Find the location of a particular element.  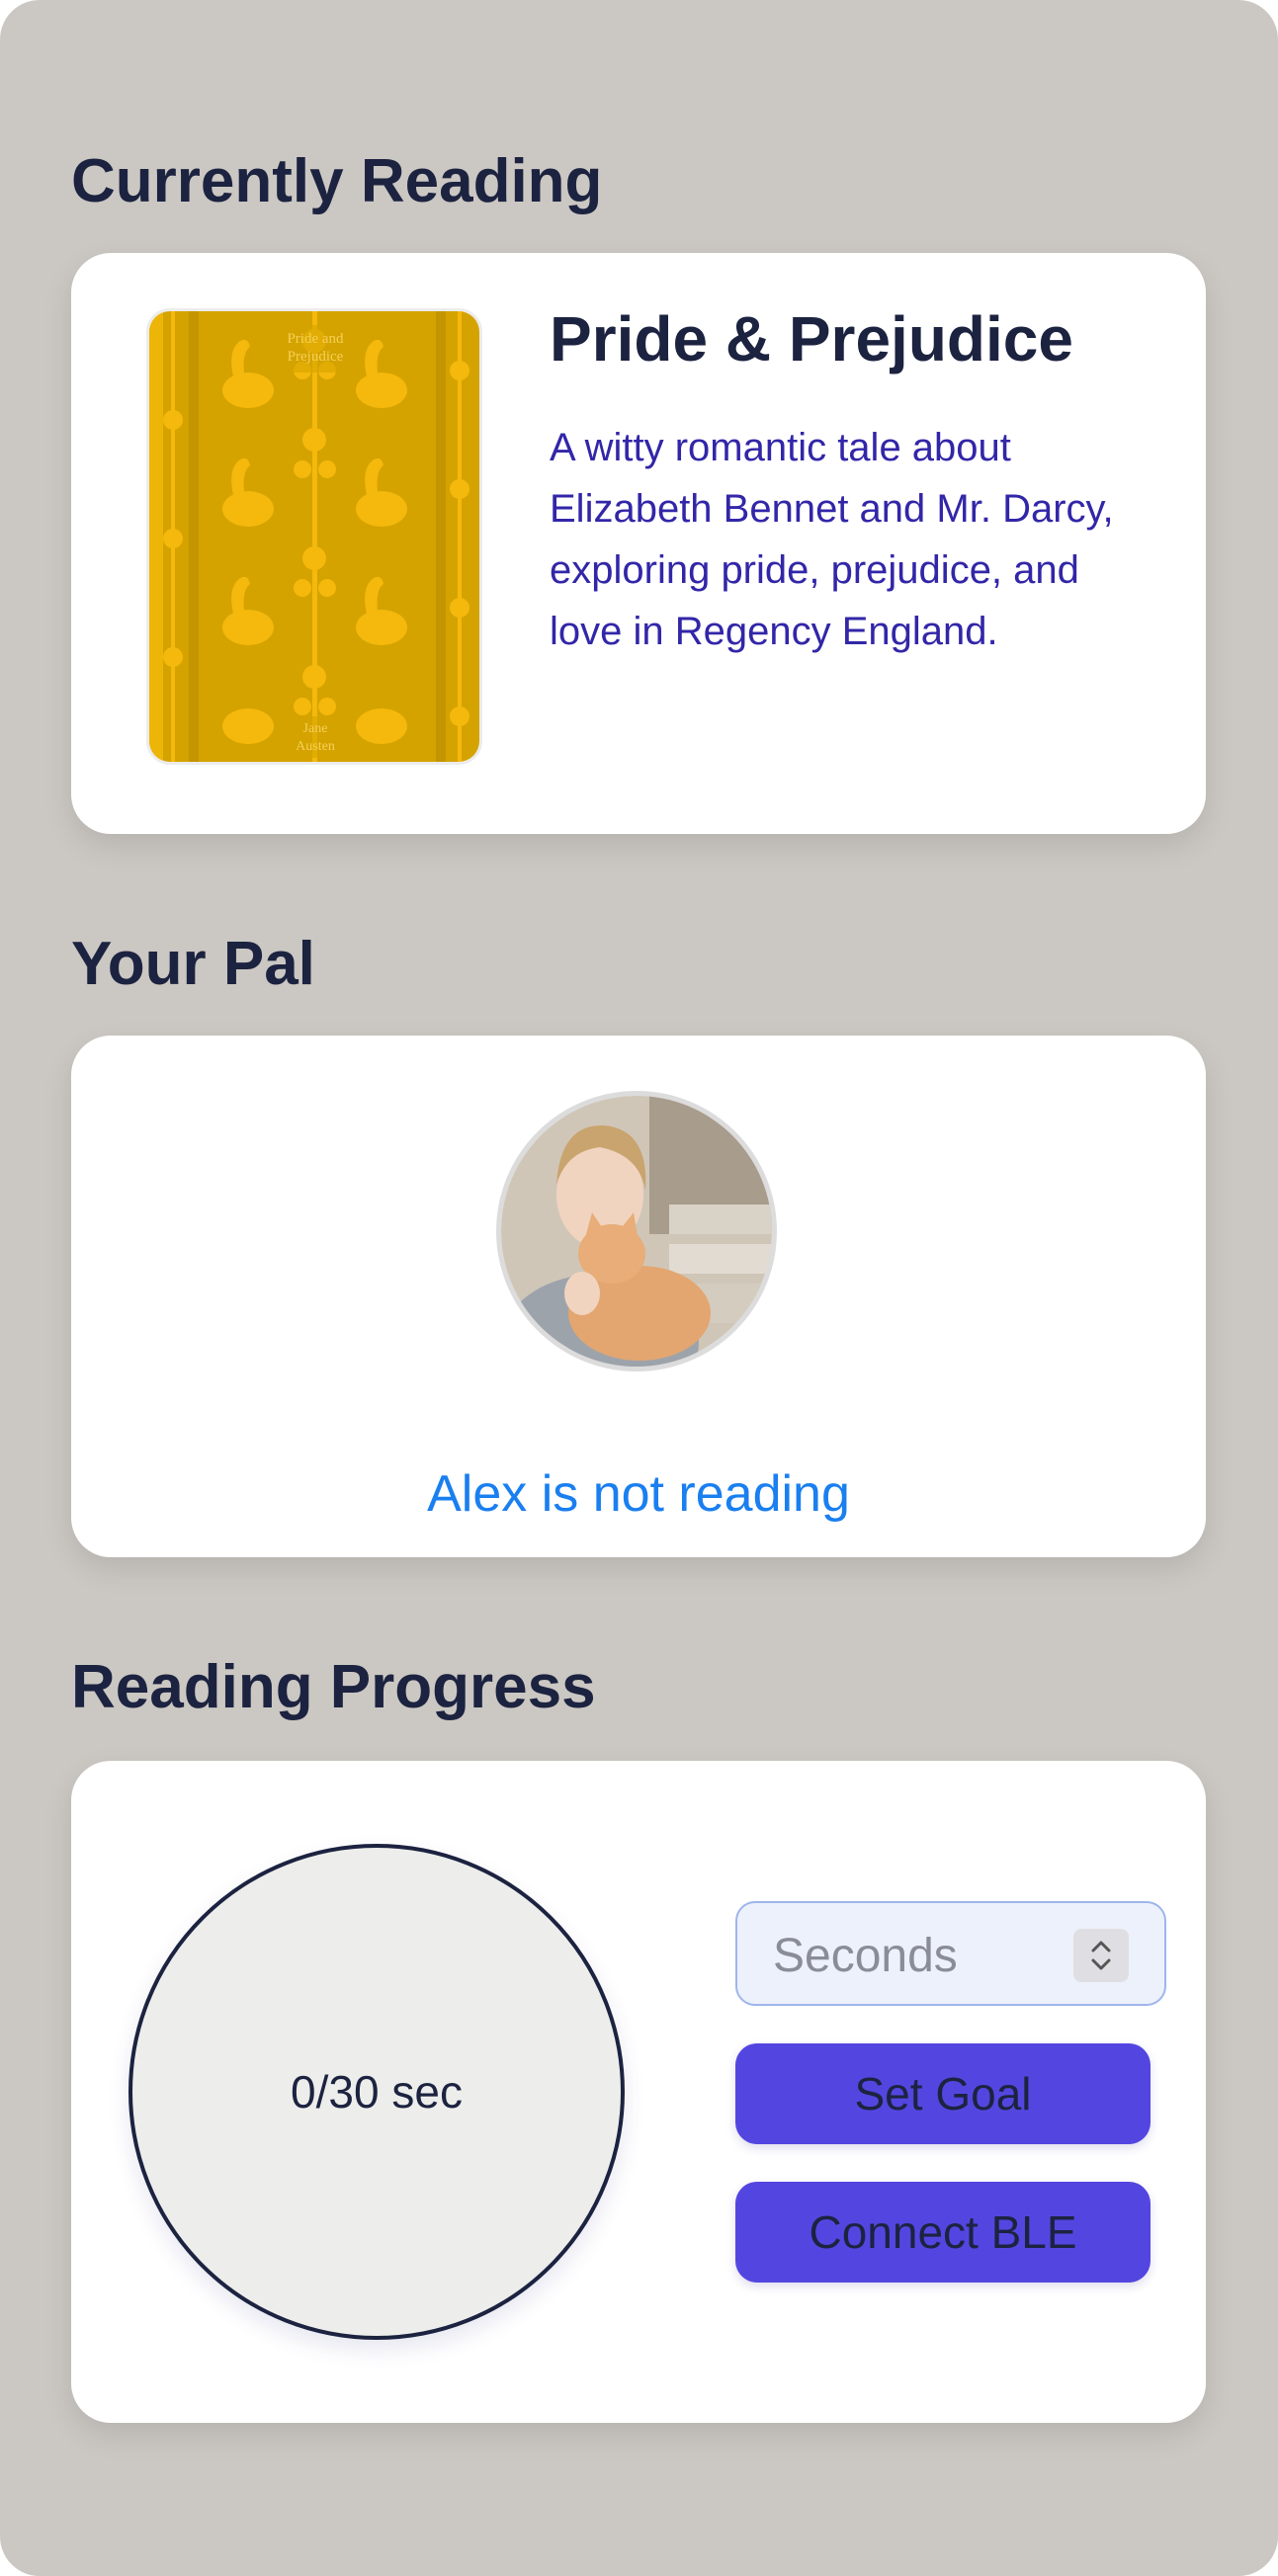

time-unit-select: Seconds is located at coordinates (950, 1953).